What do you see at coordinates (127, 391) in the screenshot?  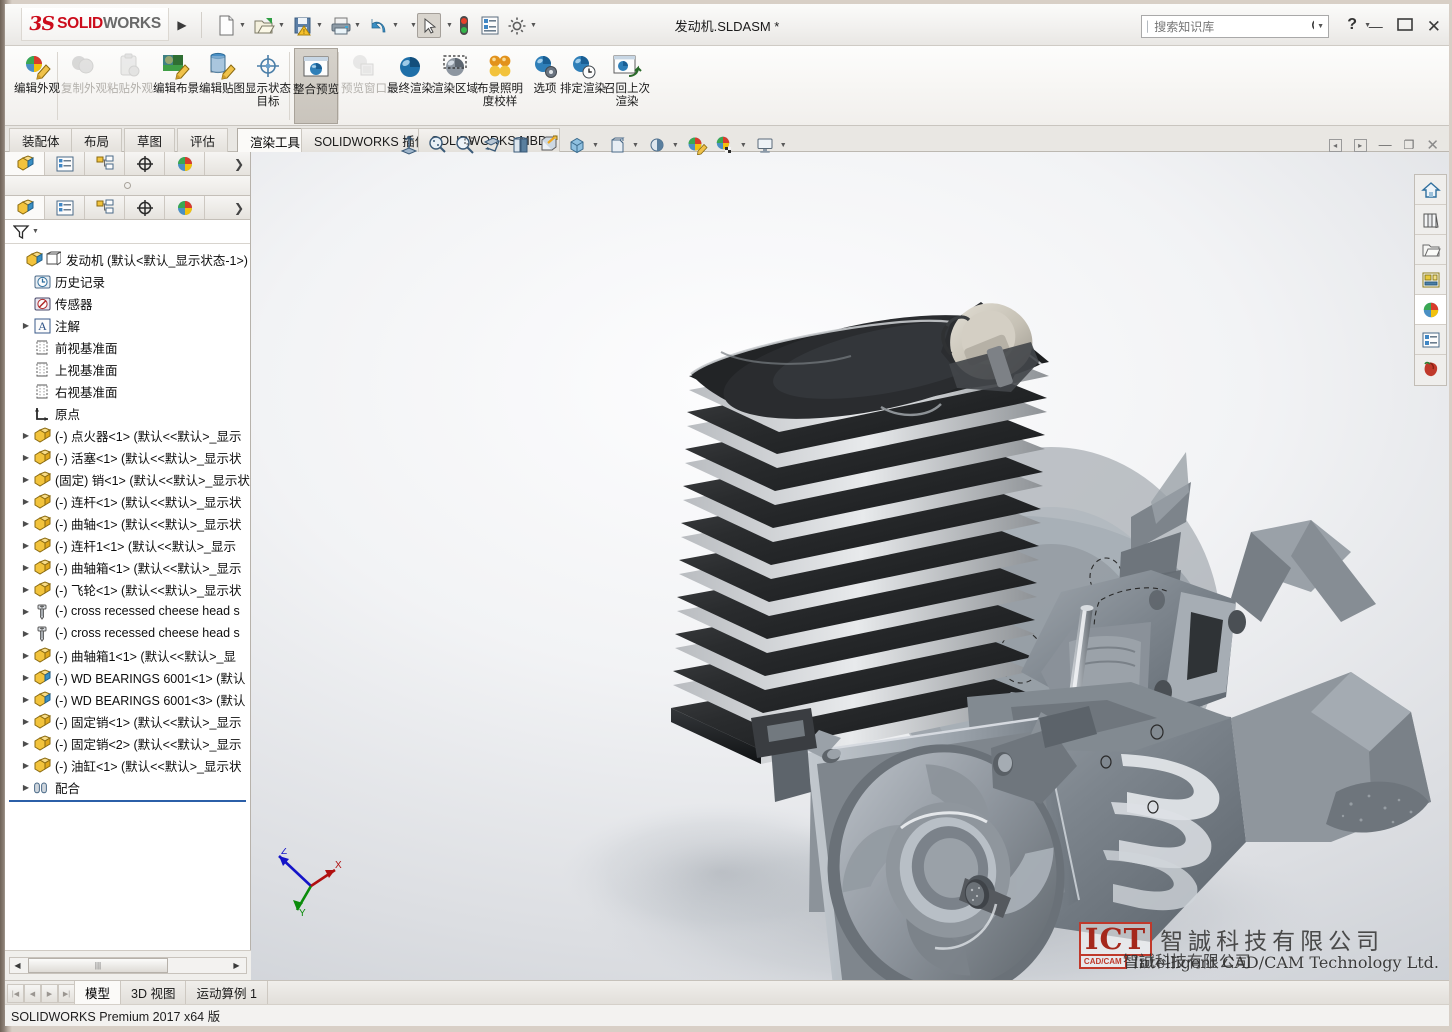 I see `tree-item: 右视基准面` at bounding box center [127, 391].